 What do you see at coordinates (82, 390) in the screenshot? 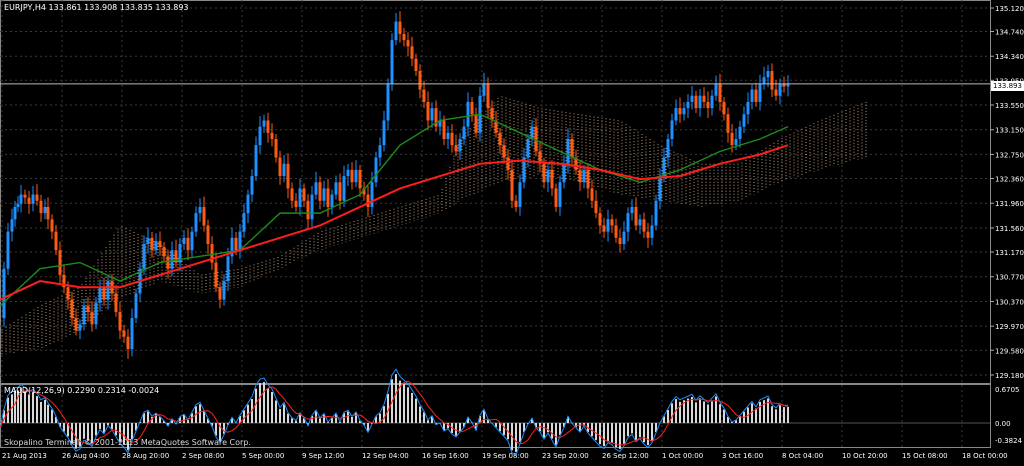
I see `macd-header: MACD(12,26,9) 0.2290 0.2314 -0.0024` at bounding box center [82, 390].